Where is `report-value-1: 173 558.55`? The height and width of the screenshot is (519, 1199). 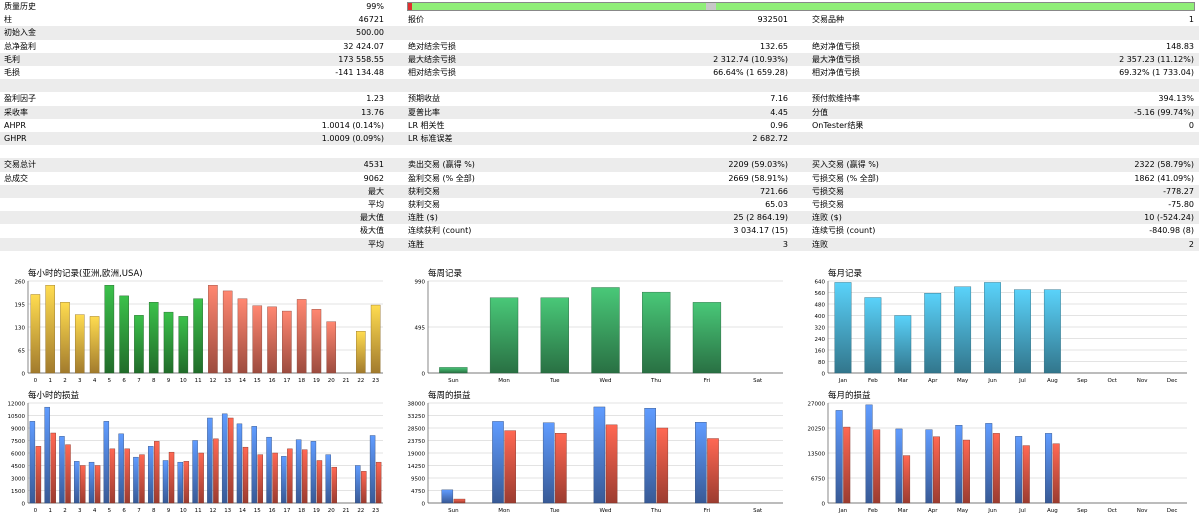
report-value-1: 173 558.55 is located at coordinates (361, 59).